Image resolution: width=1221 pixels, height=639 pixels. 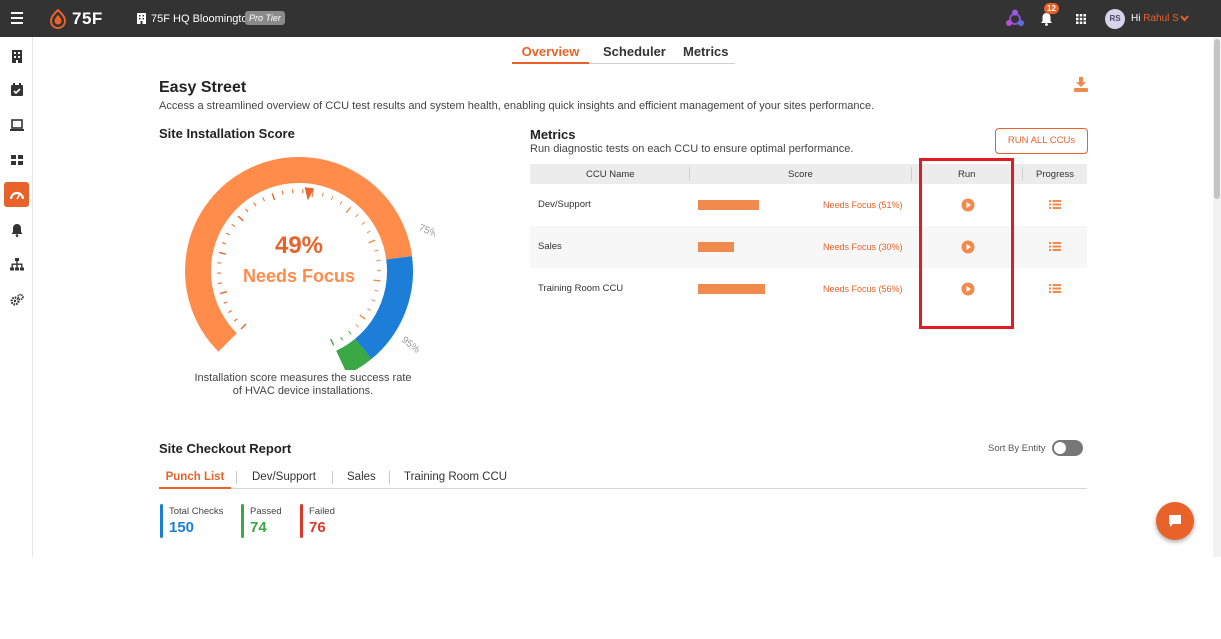 What do you see at coordinates (455, 477) in the screenshot?
I see `tab-training-room-ccu: Training Room CCU` at bounding box center [455, 477].